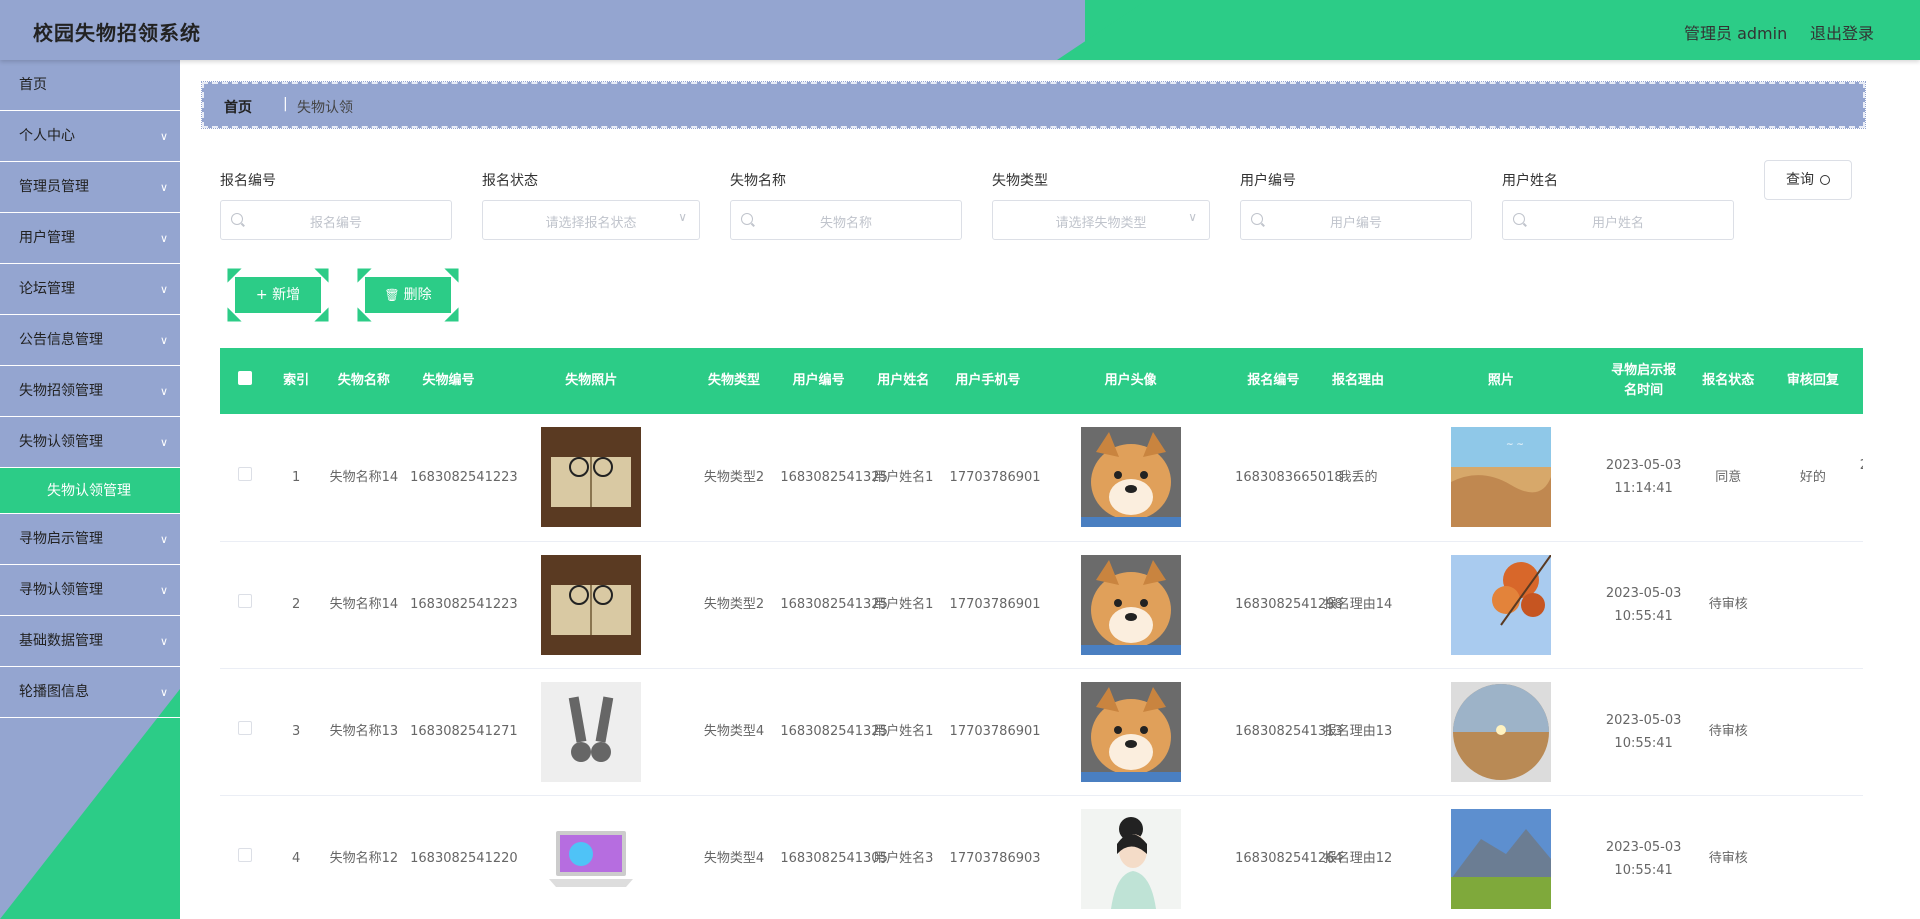  Describe the element at coordinates (734, 732) in the screenshot. I see `cell-lost-type: 失物类型4` at that location.